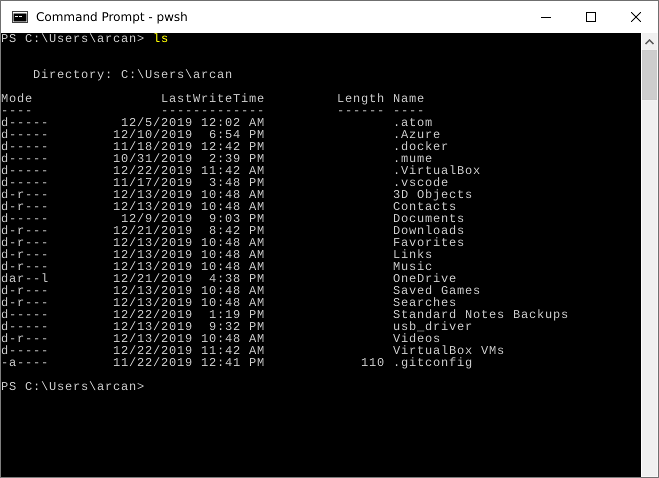  Describe the element at coordinates (20, 17) in the screenshot. I see `console-icon` at that location.